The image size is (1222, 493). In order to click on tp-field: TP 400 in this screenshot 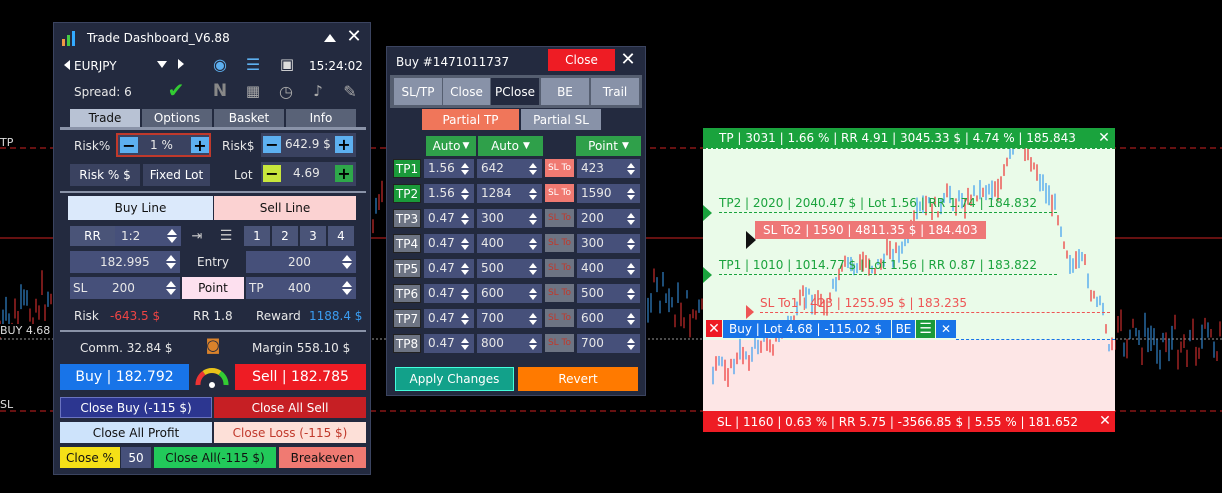, I will do `click(301, 288)`.